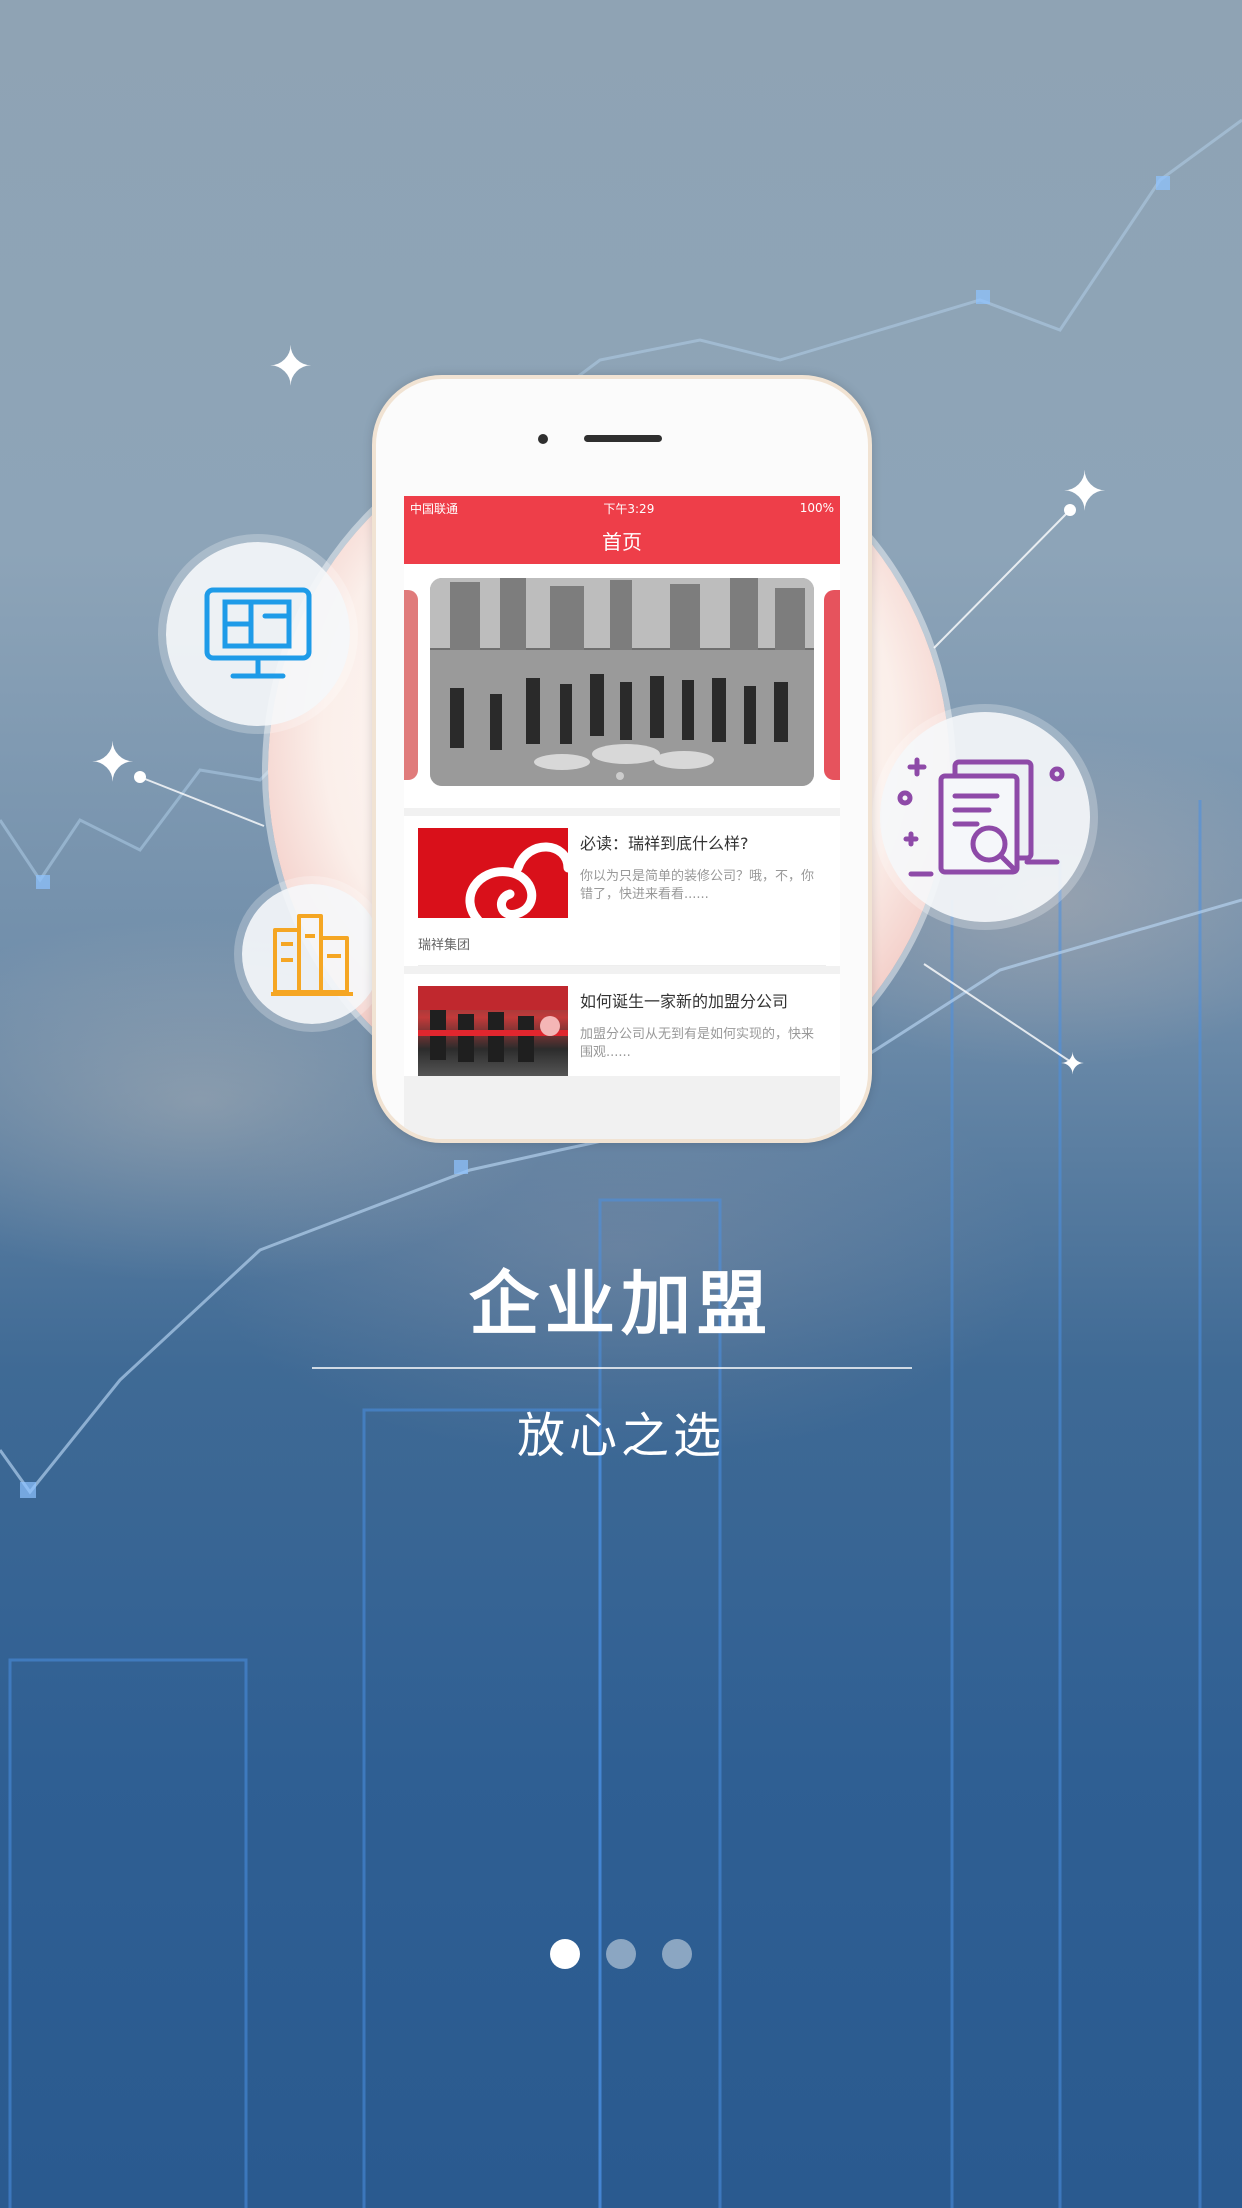 Image resolution: width=1242 pixels, height=2208 pixels. I want to click on cloud-logo-icon, so click(516, 880).